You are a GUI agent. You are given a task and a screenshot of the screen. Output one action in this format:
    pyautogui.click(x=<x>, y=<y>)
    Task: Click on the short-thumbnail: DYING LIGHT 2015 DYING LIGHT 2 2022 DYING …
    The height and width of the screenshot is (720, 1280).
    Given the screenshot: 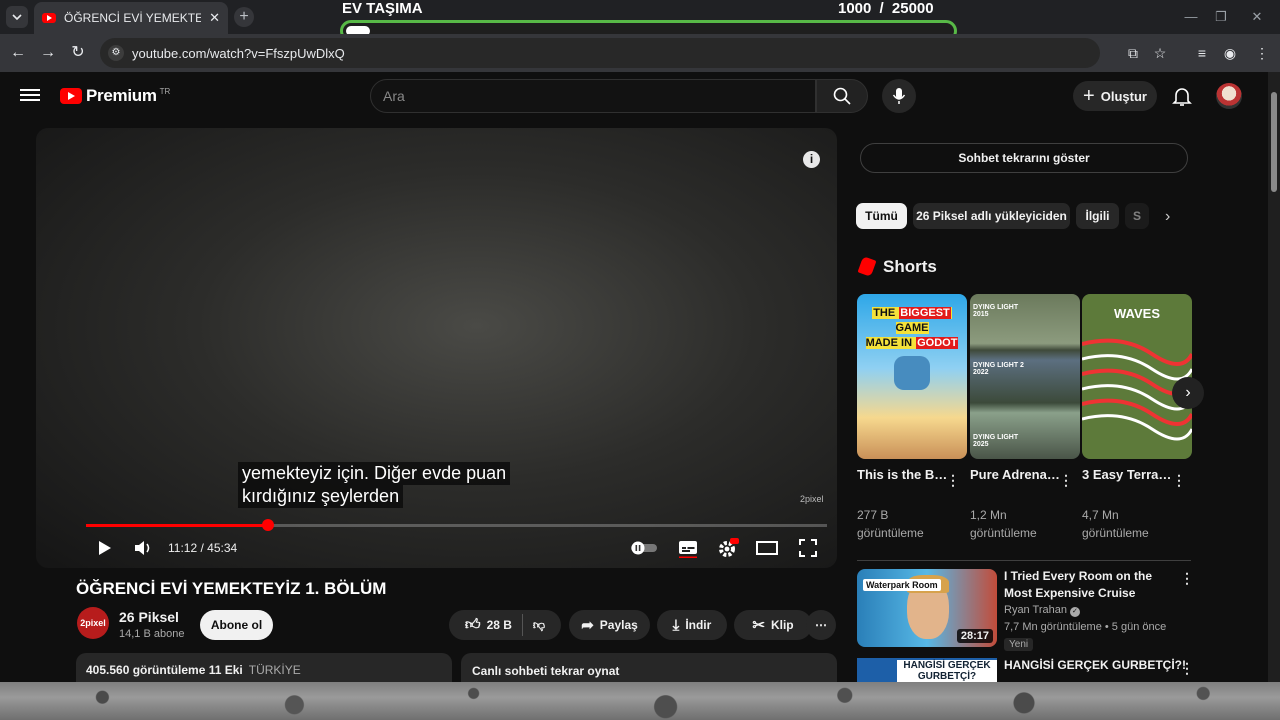 What is the action you would take?
    pyautogui.click(x=1025, y=376)
    